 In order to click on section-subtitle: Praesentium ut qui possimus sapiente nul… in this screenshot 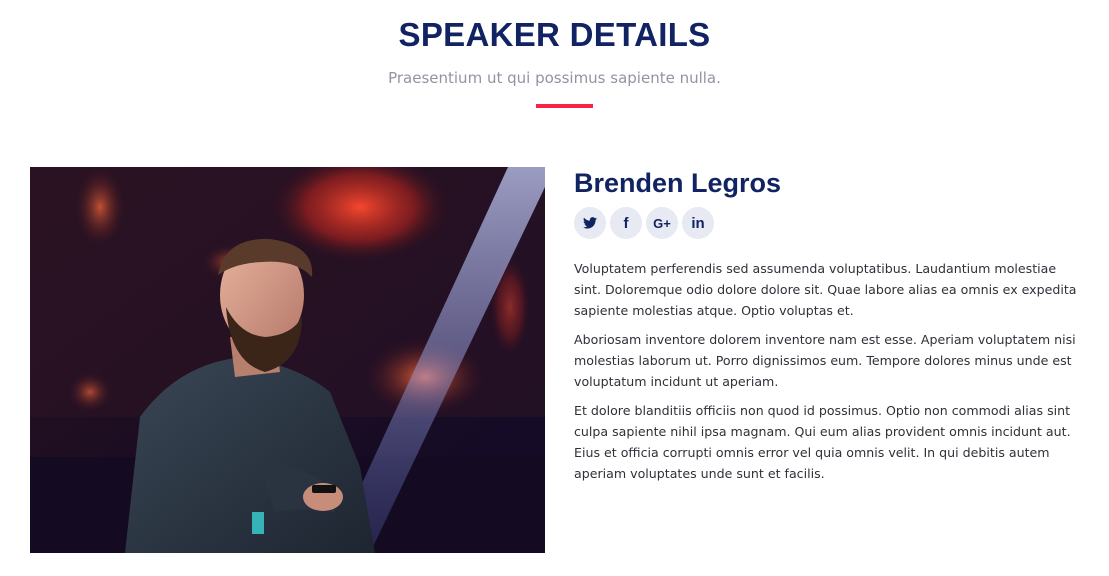, I will do `click(554, 78)`.